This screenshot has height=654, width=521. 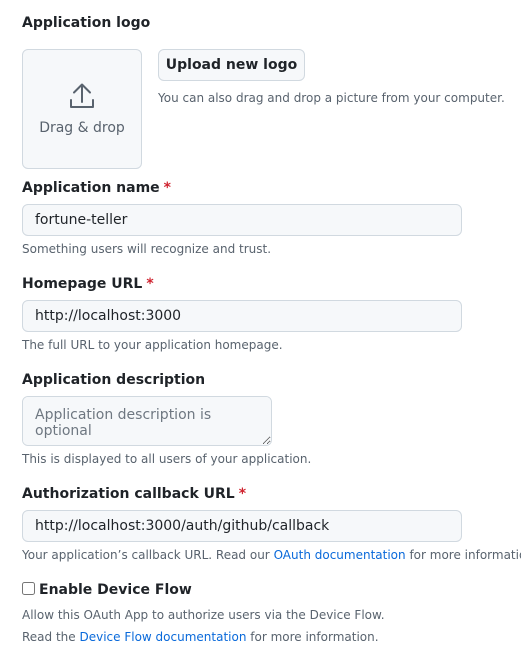 What do you see at coordinates (465, 555) in the screenshot?
I see `callback-note-suffix: for more information.` at bounding box center [465, 555].